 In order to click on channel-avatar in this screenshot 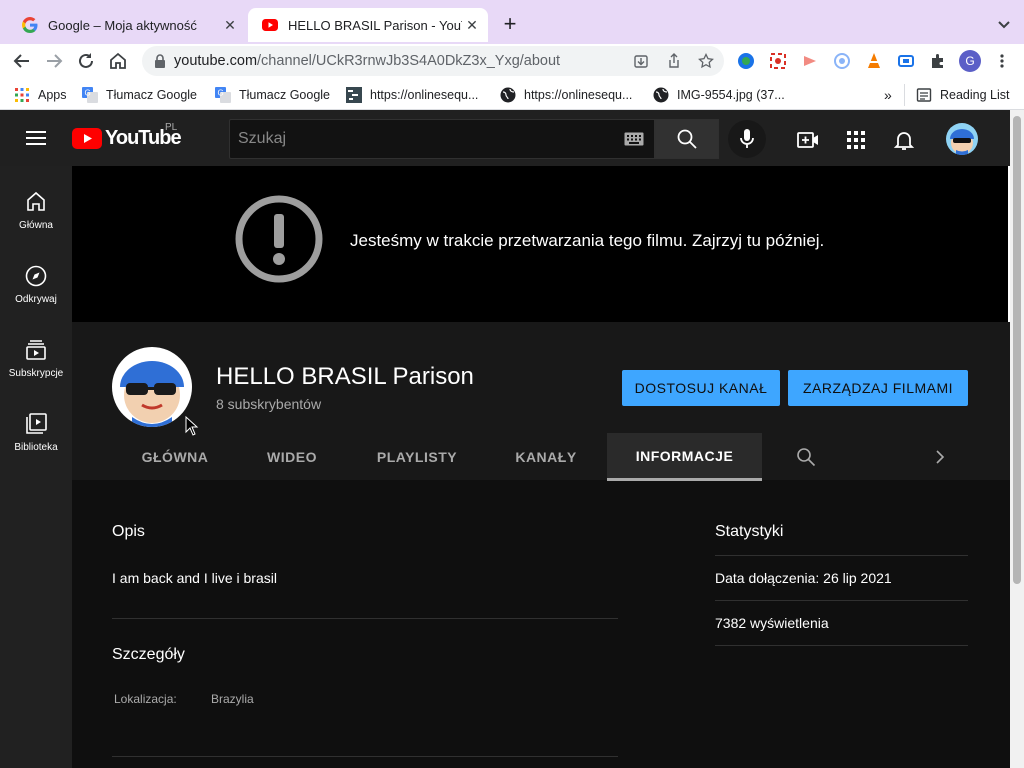, I will do `click(152, 387)`.